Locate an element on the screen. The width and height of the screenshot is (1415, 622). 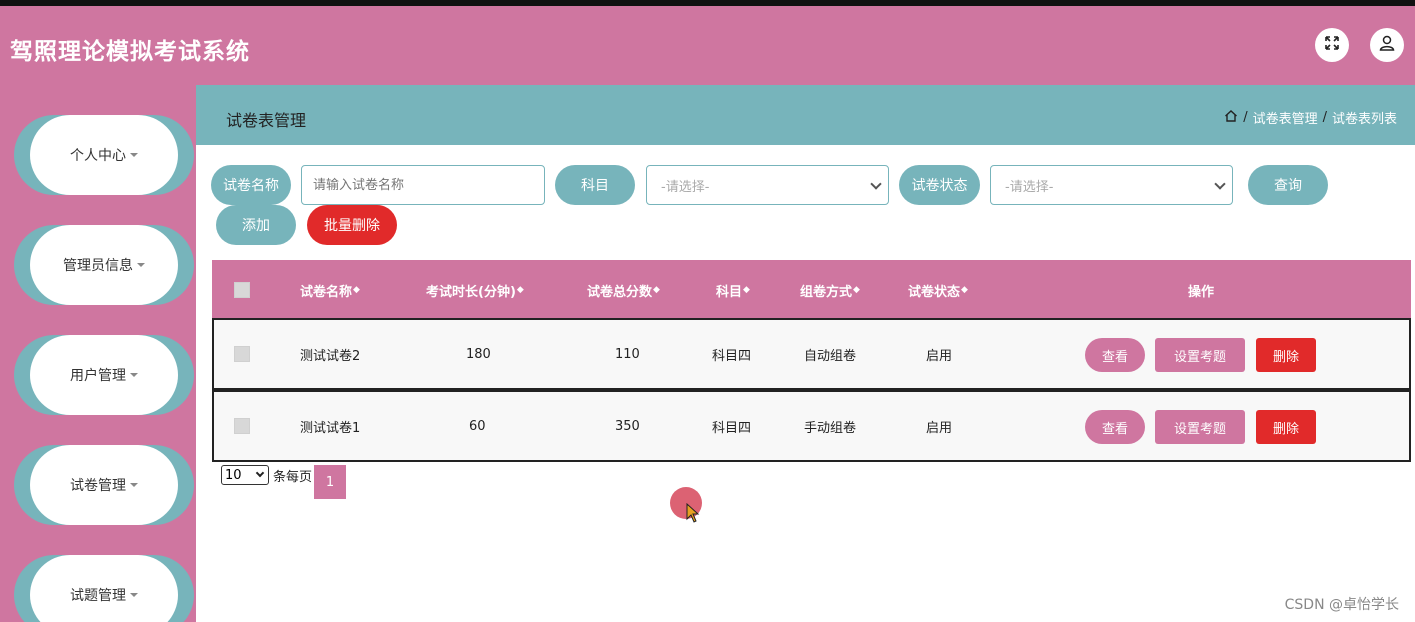
query-button: 查询 is located at coordinates (1288, 185).